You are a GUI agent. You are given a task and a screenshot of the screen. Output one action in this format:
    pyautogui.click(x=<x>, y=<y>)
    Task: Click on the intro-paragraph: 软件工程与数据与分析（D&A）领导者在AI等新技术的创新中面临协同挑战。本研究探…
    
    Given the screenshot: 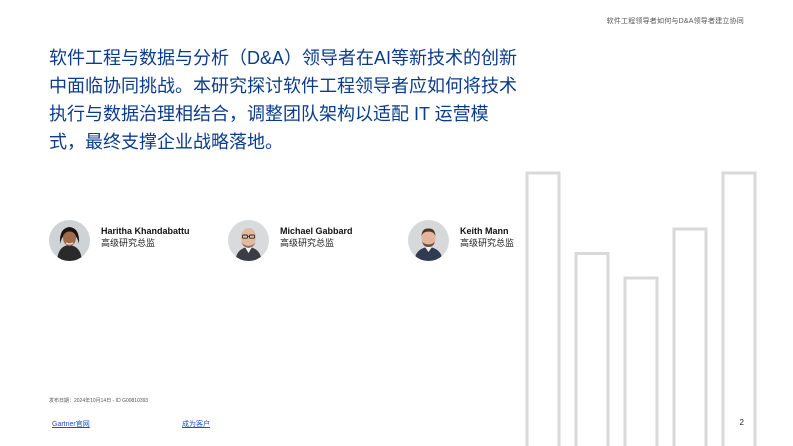 What is the action you would take?
    pyautogui.click(x=283, y=100)
    